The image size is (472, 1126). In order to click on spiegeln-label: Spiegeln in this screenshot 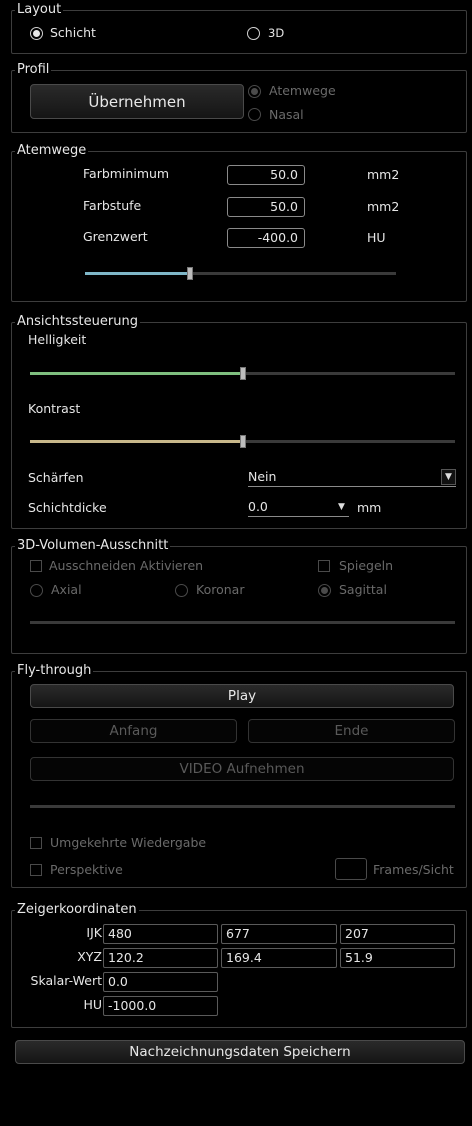, I will do `click(366, 565)`.